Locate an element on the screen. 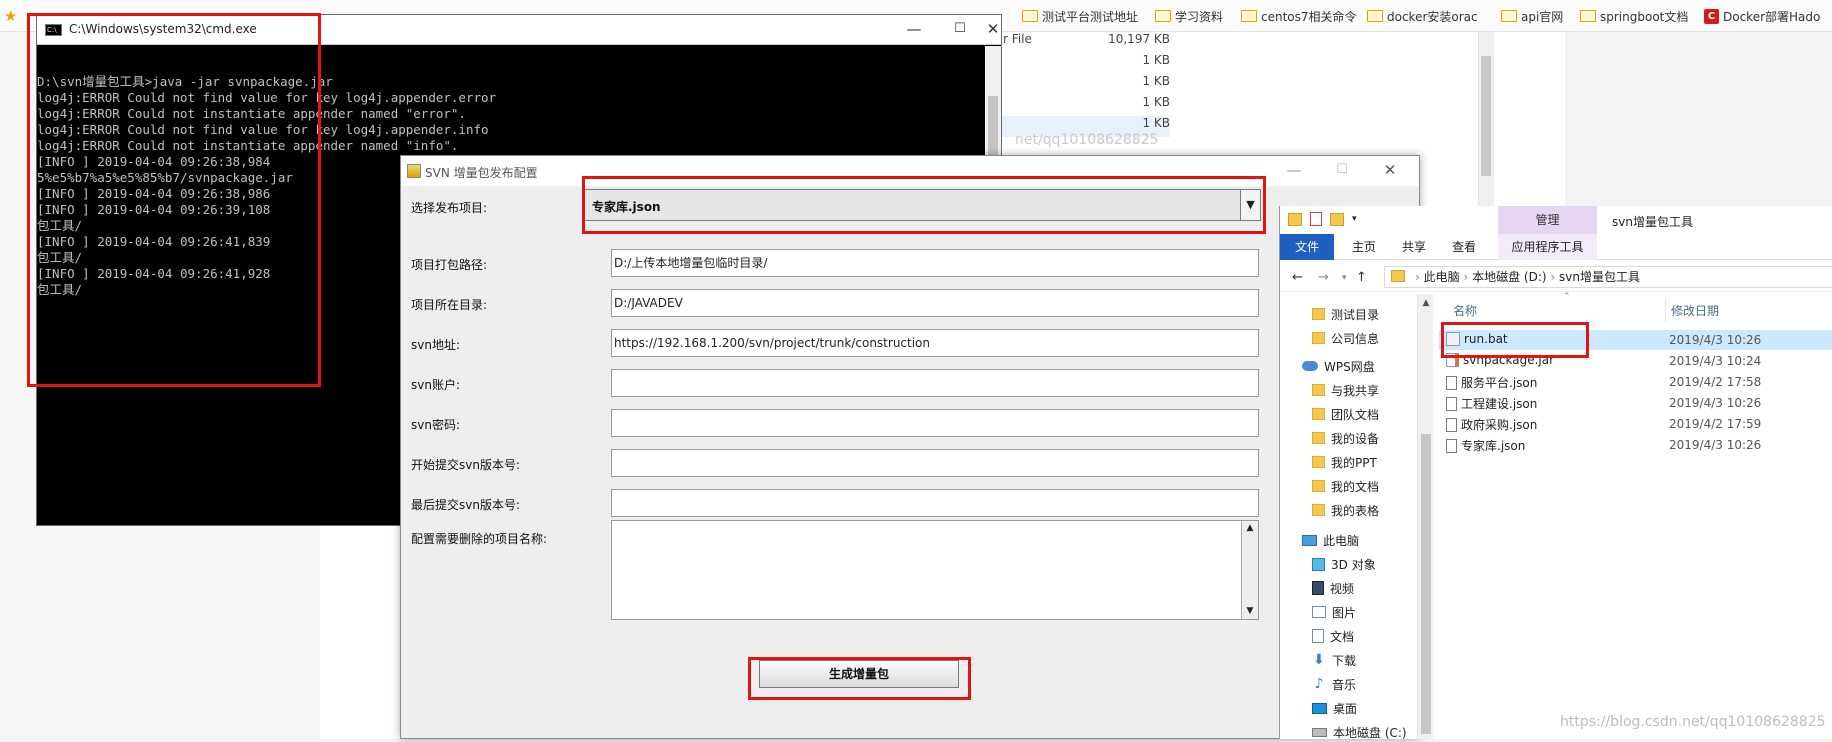 This screenshot has height=742, width=1832. nav-item: 3D 对象 is located at coordinates (1344, 564).